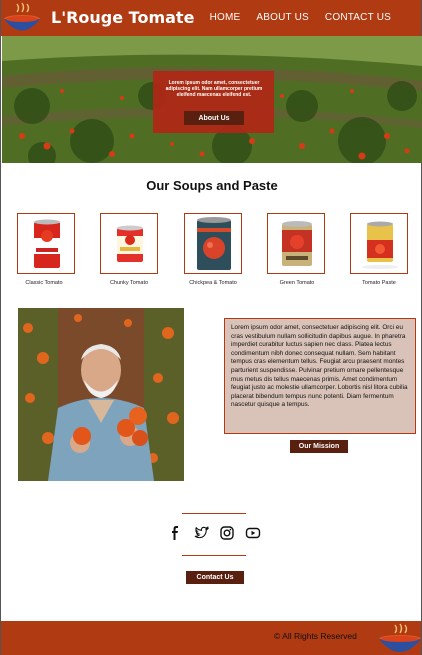 Image resolution: width=422 pixels, height=655 pixels. What do you see at coordinates (225, 17) in the screenshot?
I see `nav-home: HOME` at bounding box center [225, 17].